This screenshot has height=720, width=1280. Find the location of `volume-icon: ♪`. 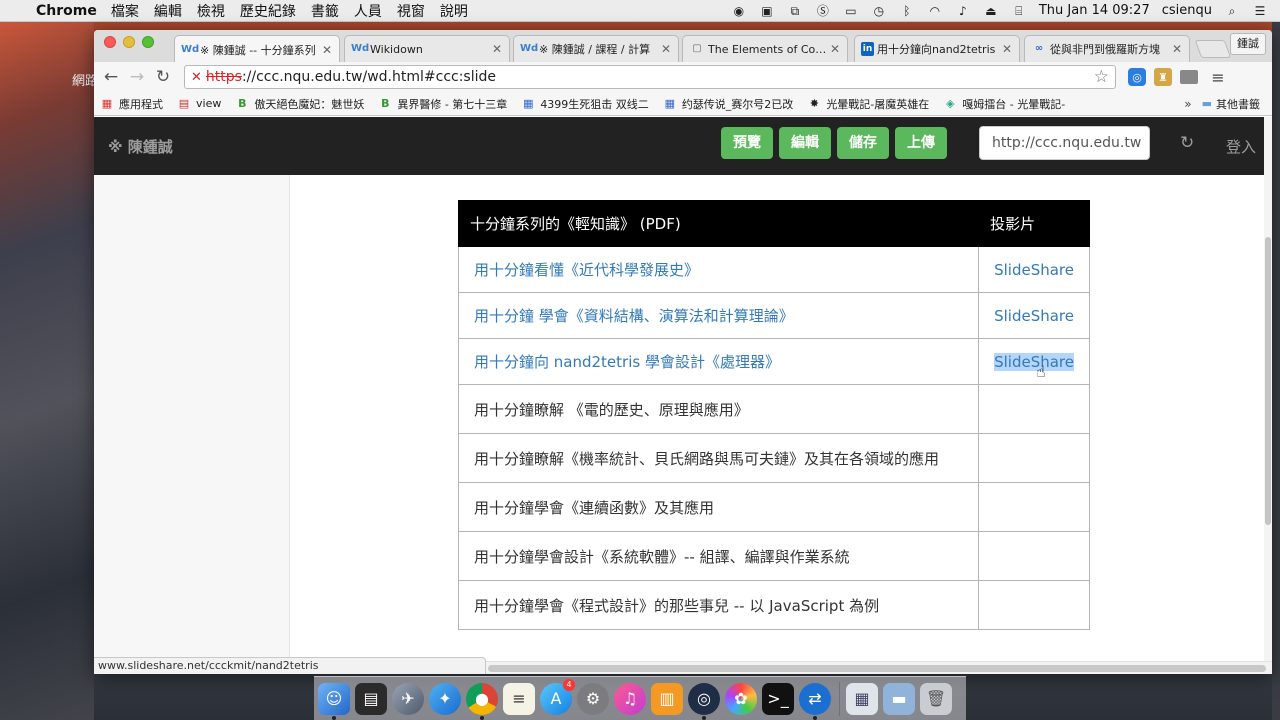

volume-icon: ♪ is located at coordinates (963, 11).